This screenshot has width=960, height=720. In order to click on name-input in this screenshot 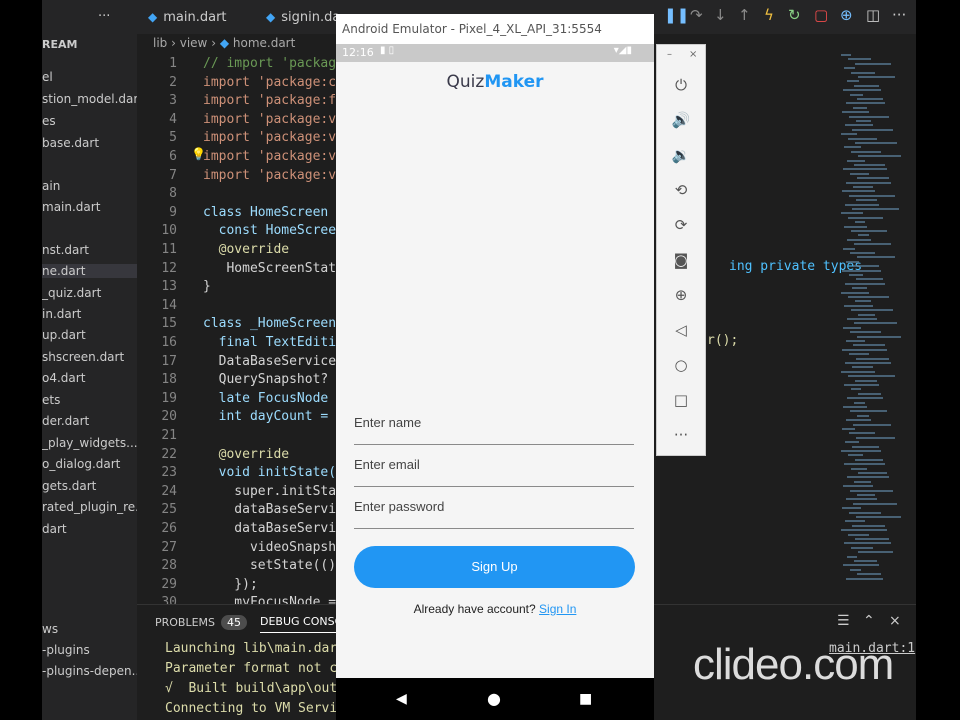, I will do `click(494, 422)`.